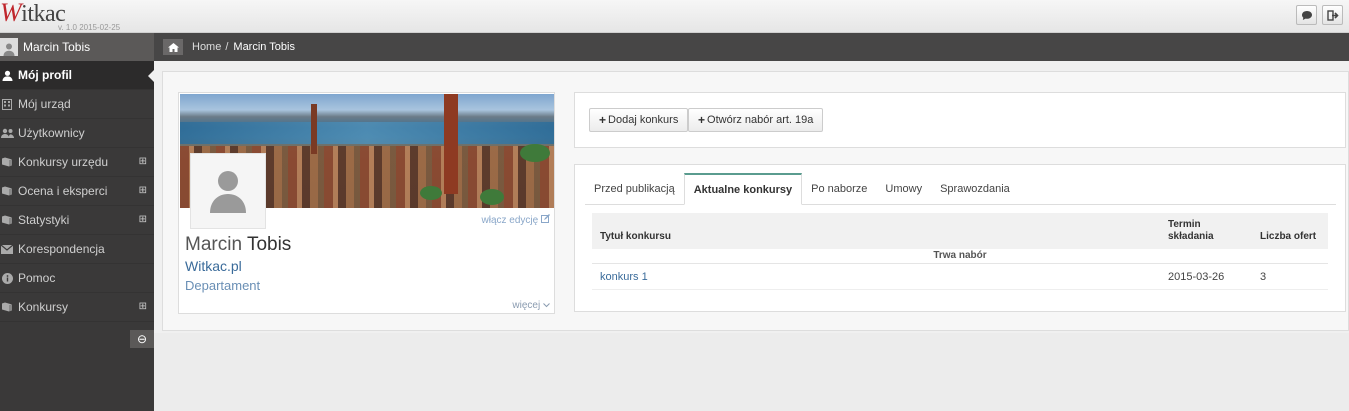 The width and height of the screenshot is (1349, 411). I want to click on column-header-deadline: Termin składania, so click(1191, 231).